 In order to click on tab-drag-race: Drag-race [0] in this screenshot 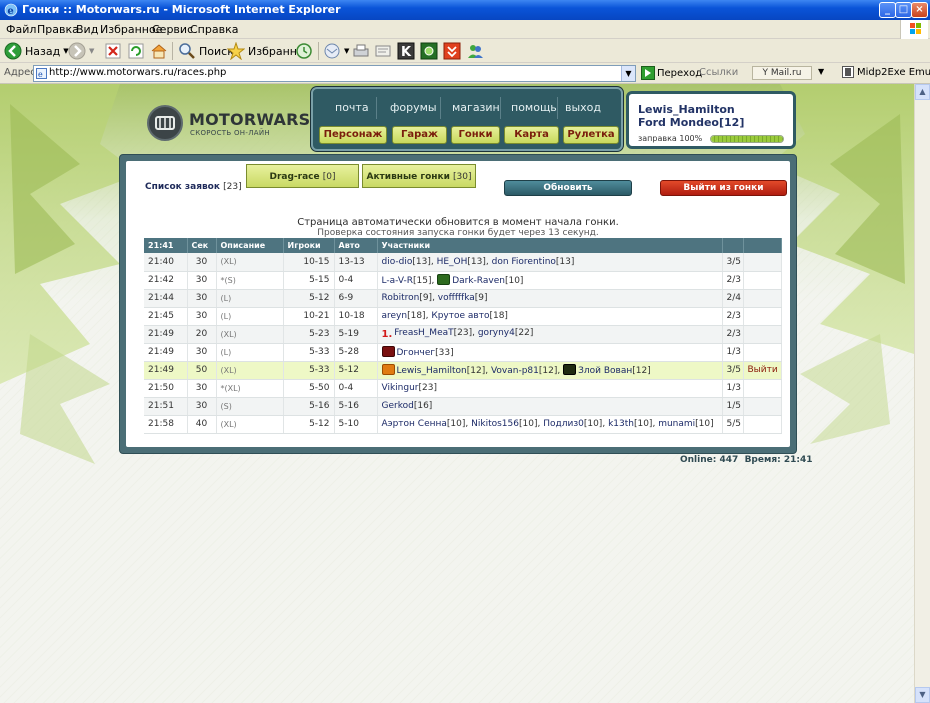, I will do `click(302, 176)`.